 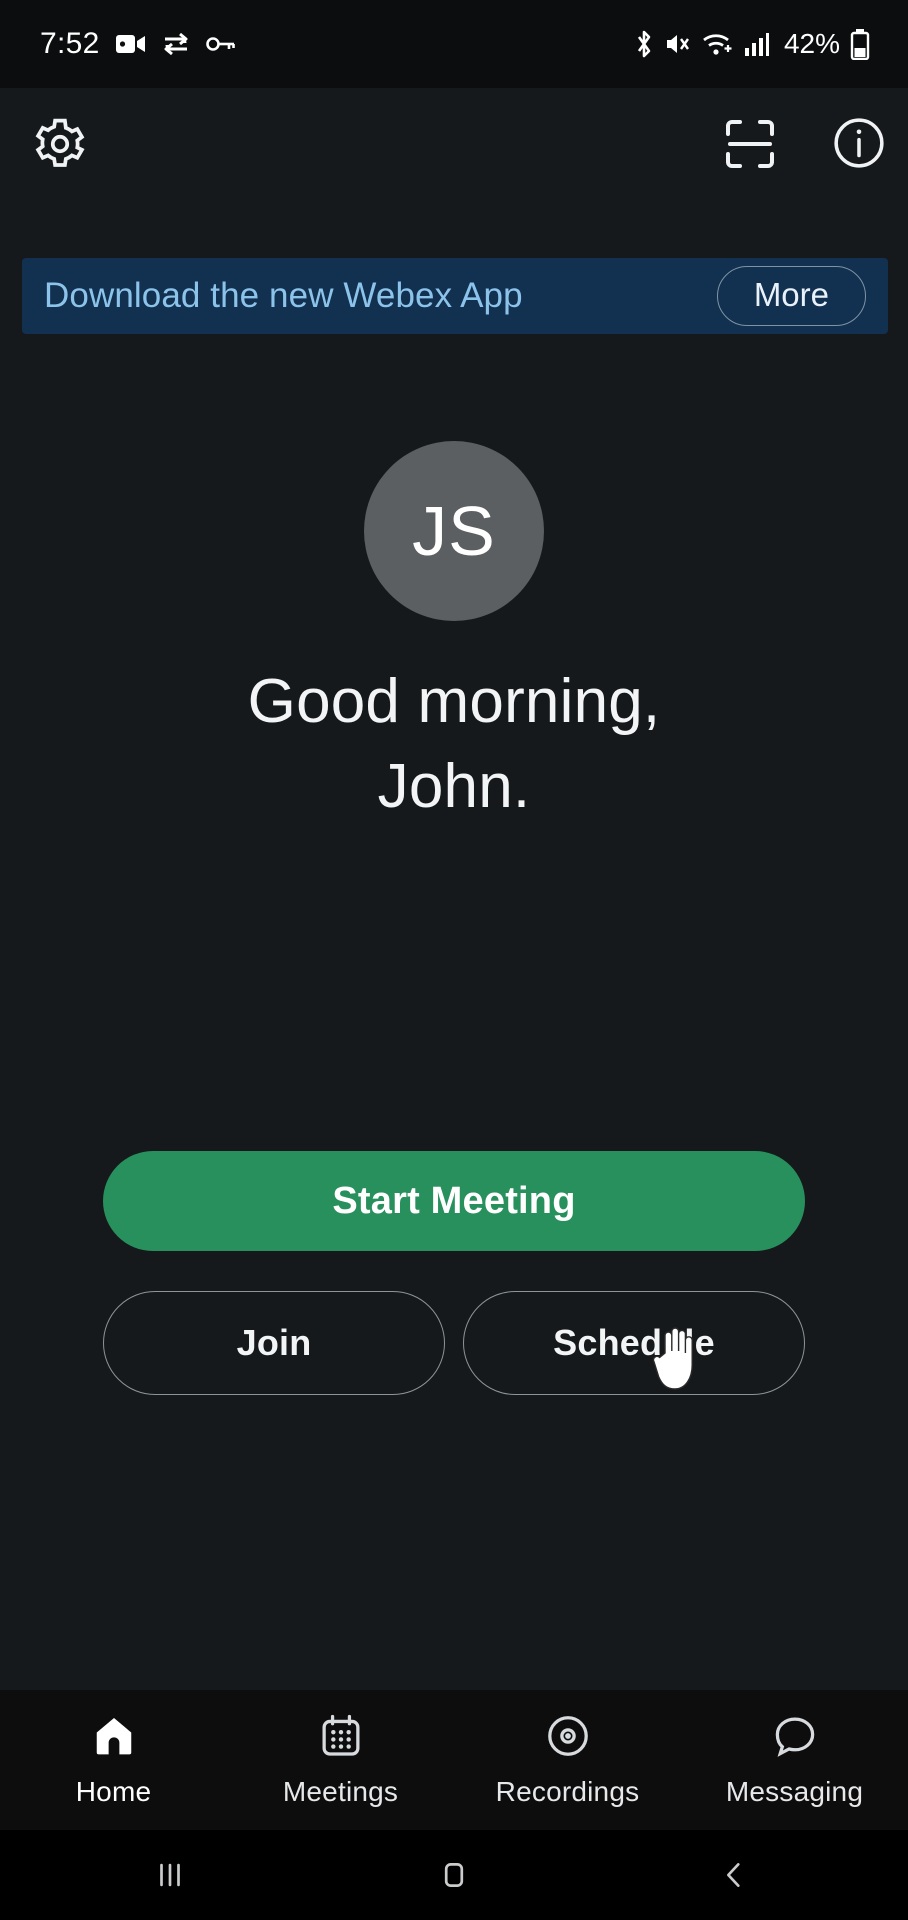 What do you see at coordinates (454, 701) in the screenshot?
I see `greeting-line-1: Good morning,` at bounding box center [454, 701].